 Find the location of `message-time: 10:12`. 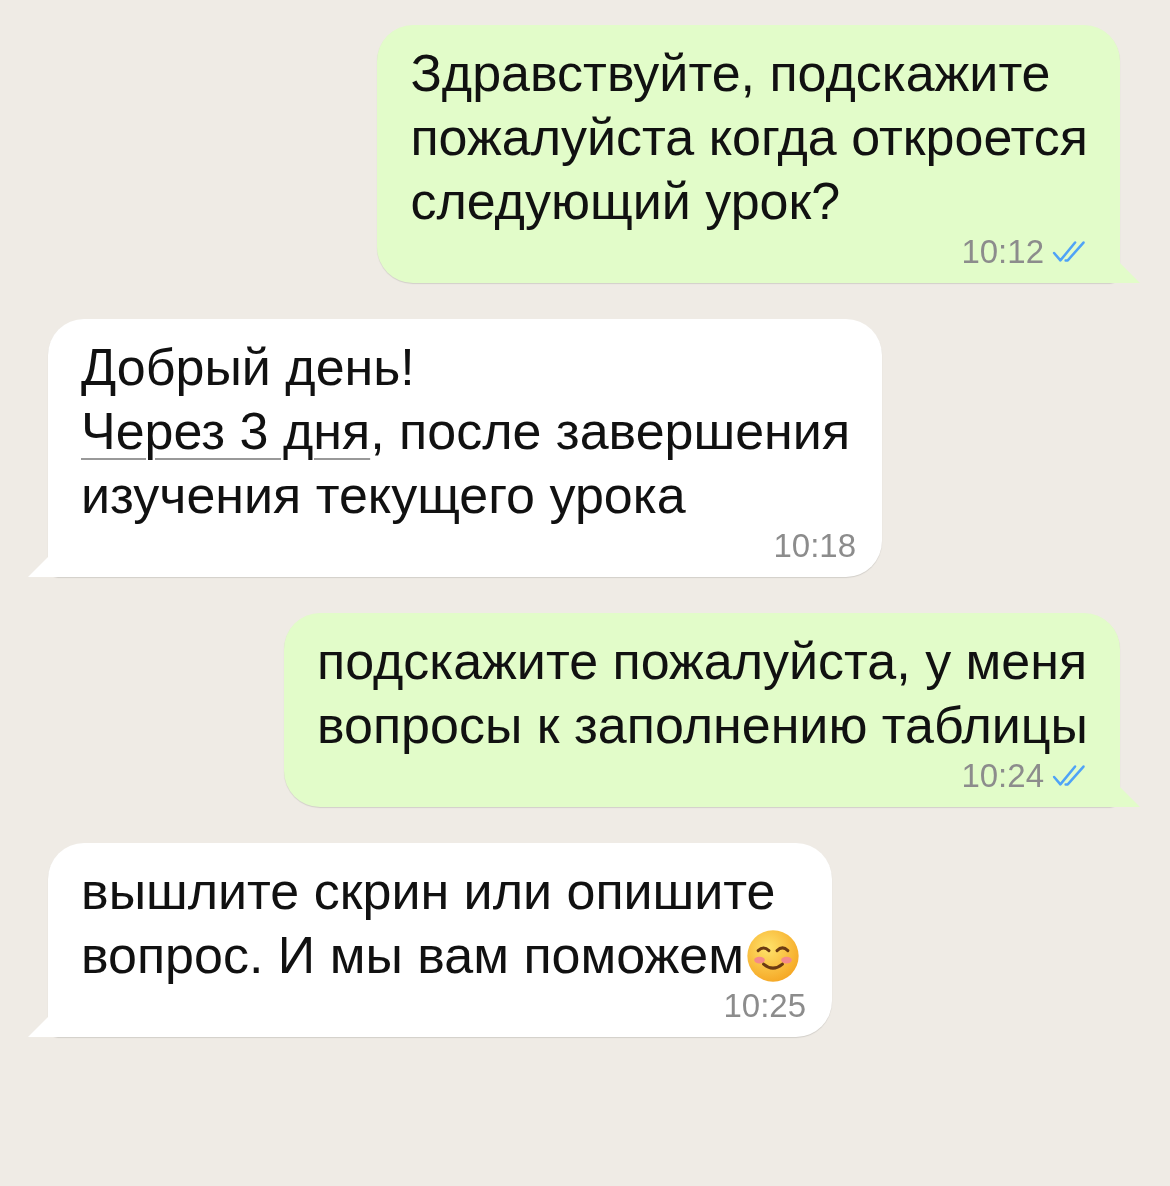

message-time: 10:12 is located at coordinates (1002, 252).